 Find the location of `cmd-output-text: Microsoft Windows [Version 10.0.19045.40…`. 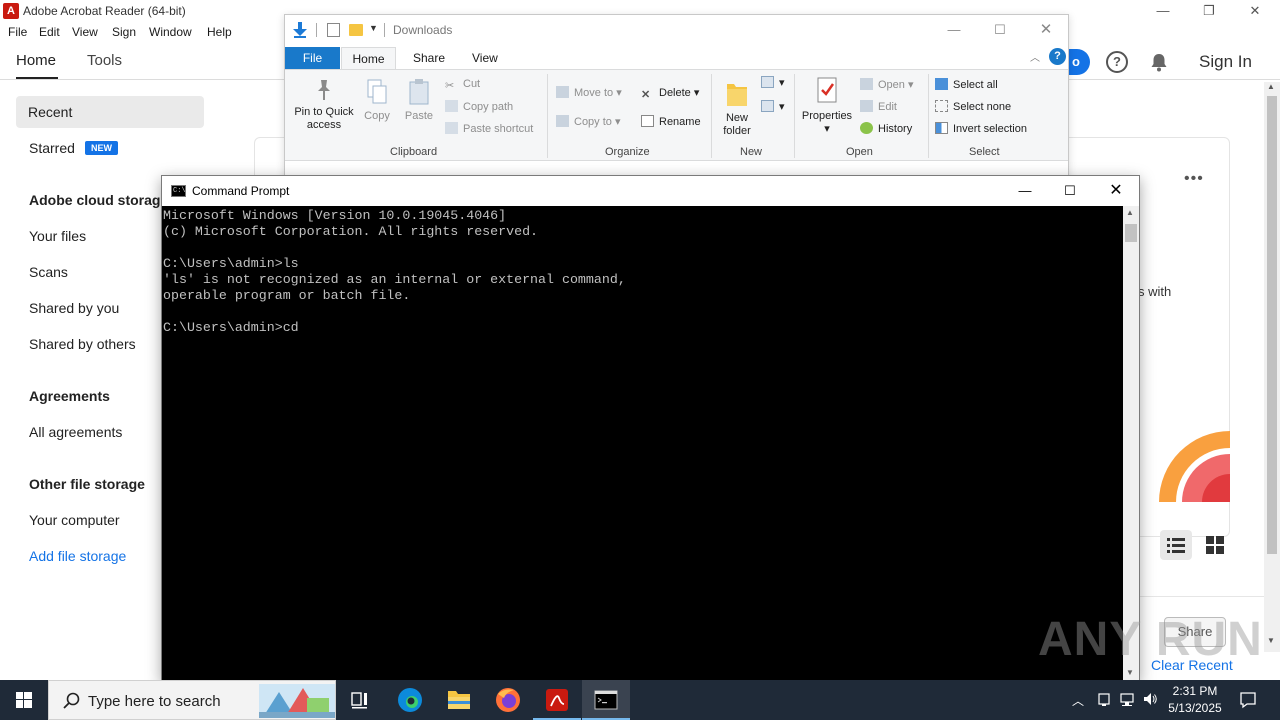

cmd-output-text: Microsoft Windows [Version 10.0.19045.40… is located at coordinates (394, 271).